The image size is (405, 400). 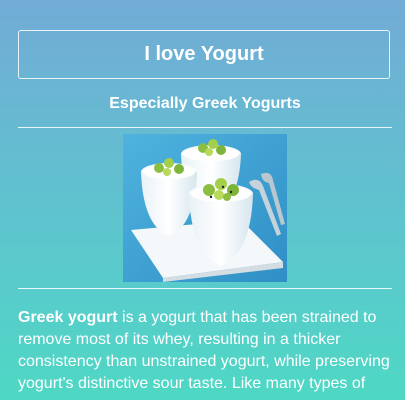 I want to click on page-title-box: I love Yogurt, so click(x=204, y=54).